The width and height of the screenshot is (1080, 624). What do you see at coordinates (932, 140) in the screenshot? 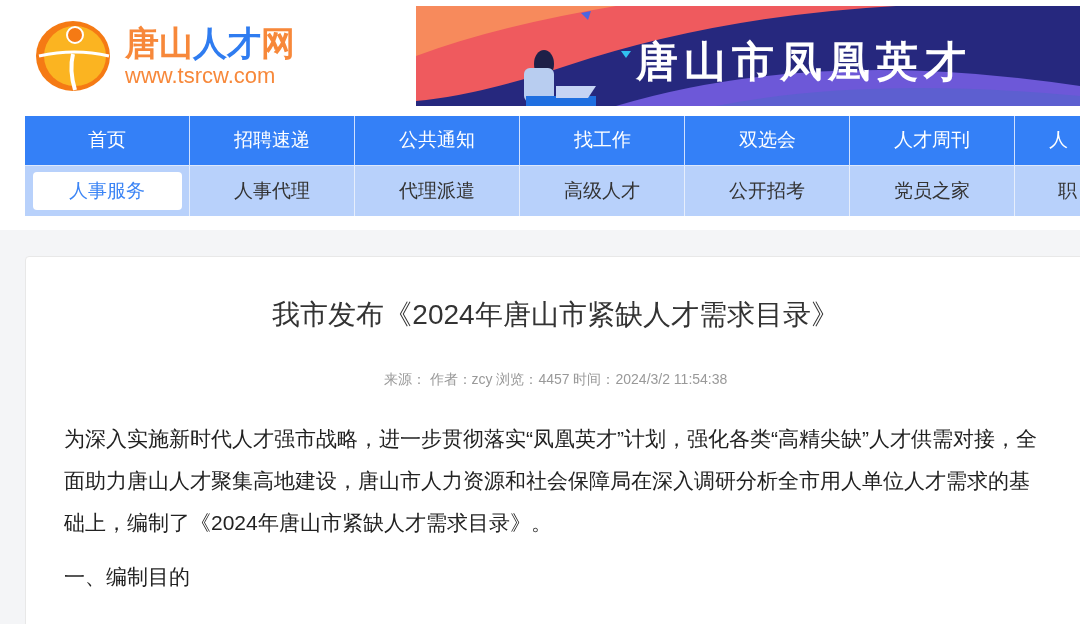
I see `nav-link: 人才周刊` at bounding box center [932, 140].